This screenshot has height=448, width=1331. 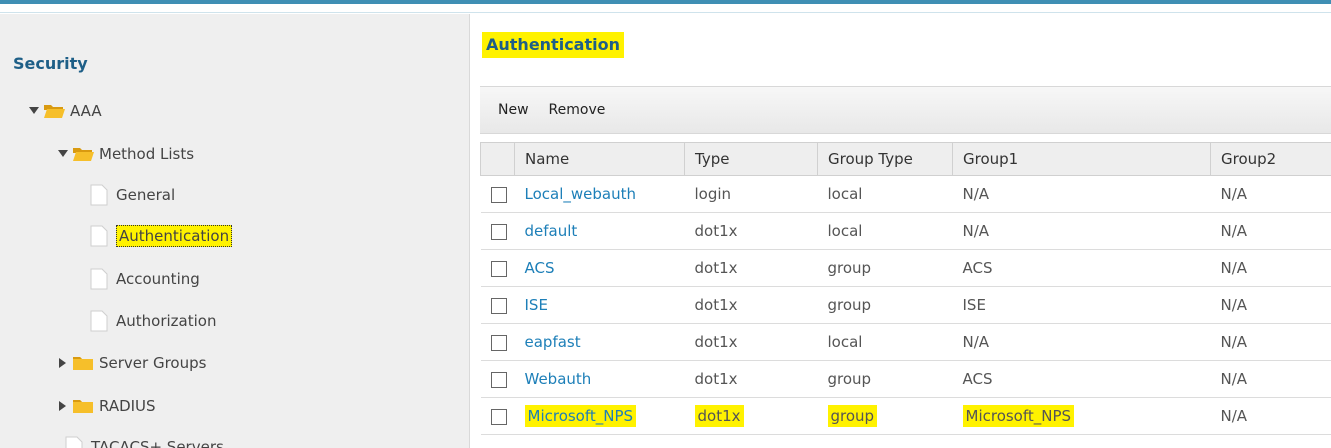 I want to click on highlighted-text: group, so click(x=852, y=416).